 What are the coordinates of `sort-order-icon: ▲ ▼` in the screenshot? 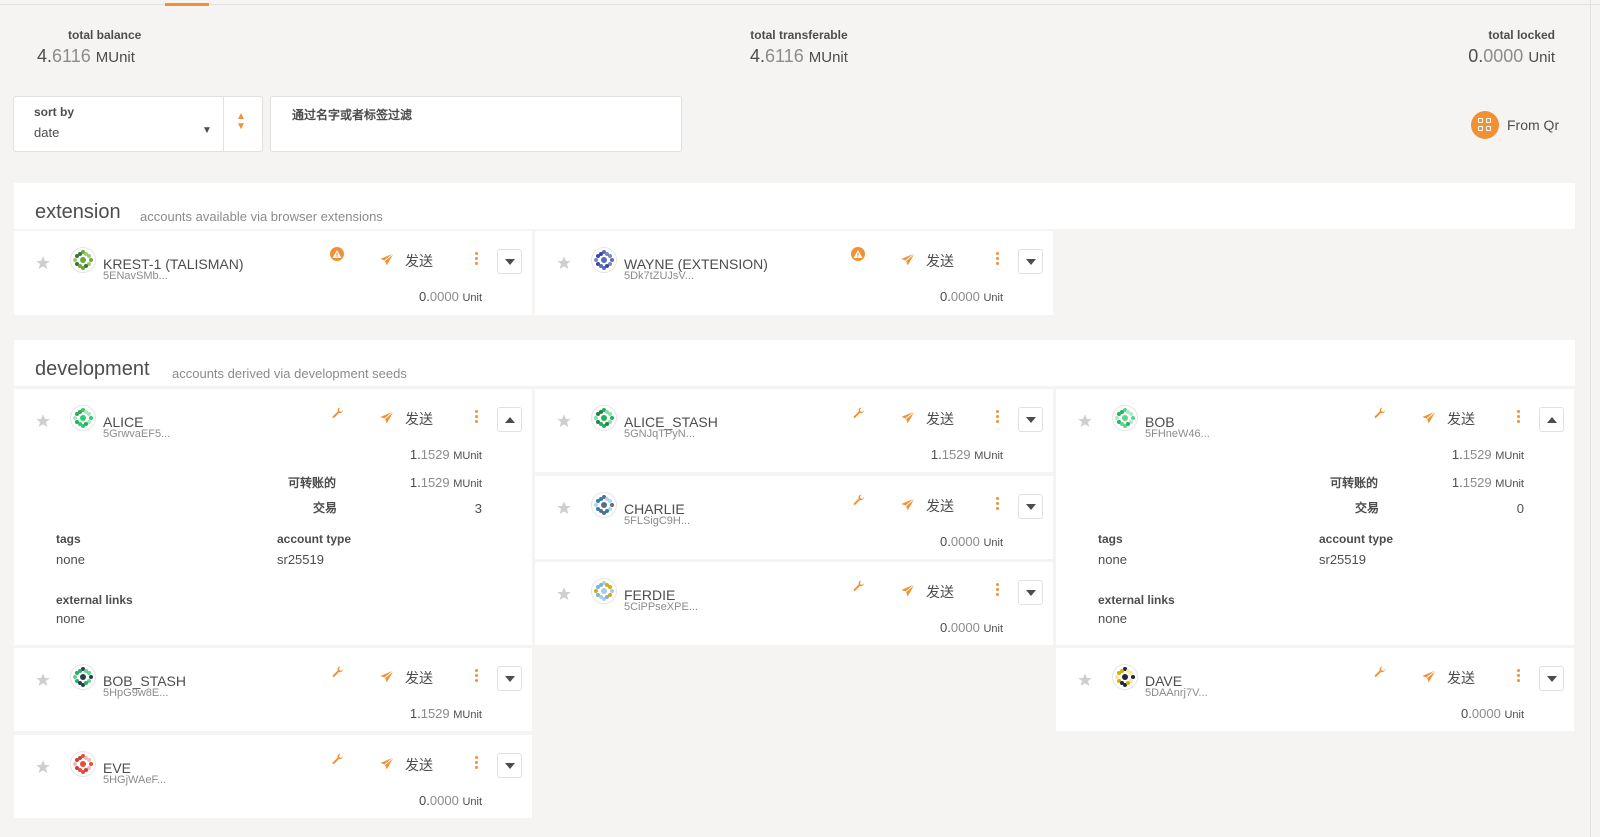 It's located at (241, 122).